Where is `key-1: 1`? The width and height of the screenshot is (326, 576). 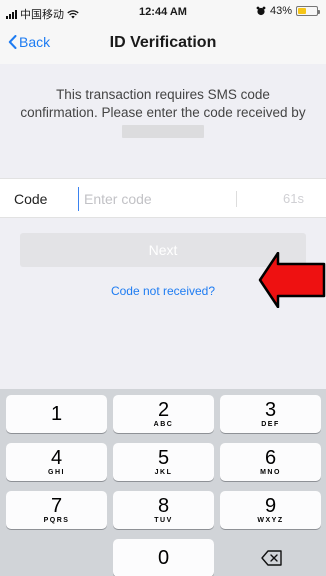
key-1: 1 is located at coordinates (56, 414).